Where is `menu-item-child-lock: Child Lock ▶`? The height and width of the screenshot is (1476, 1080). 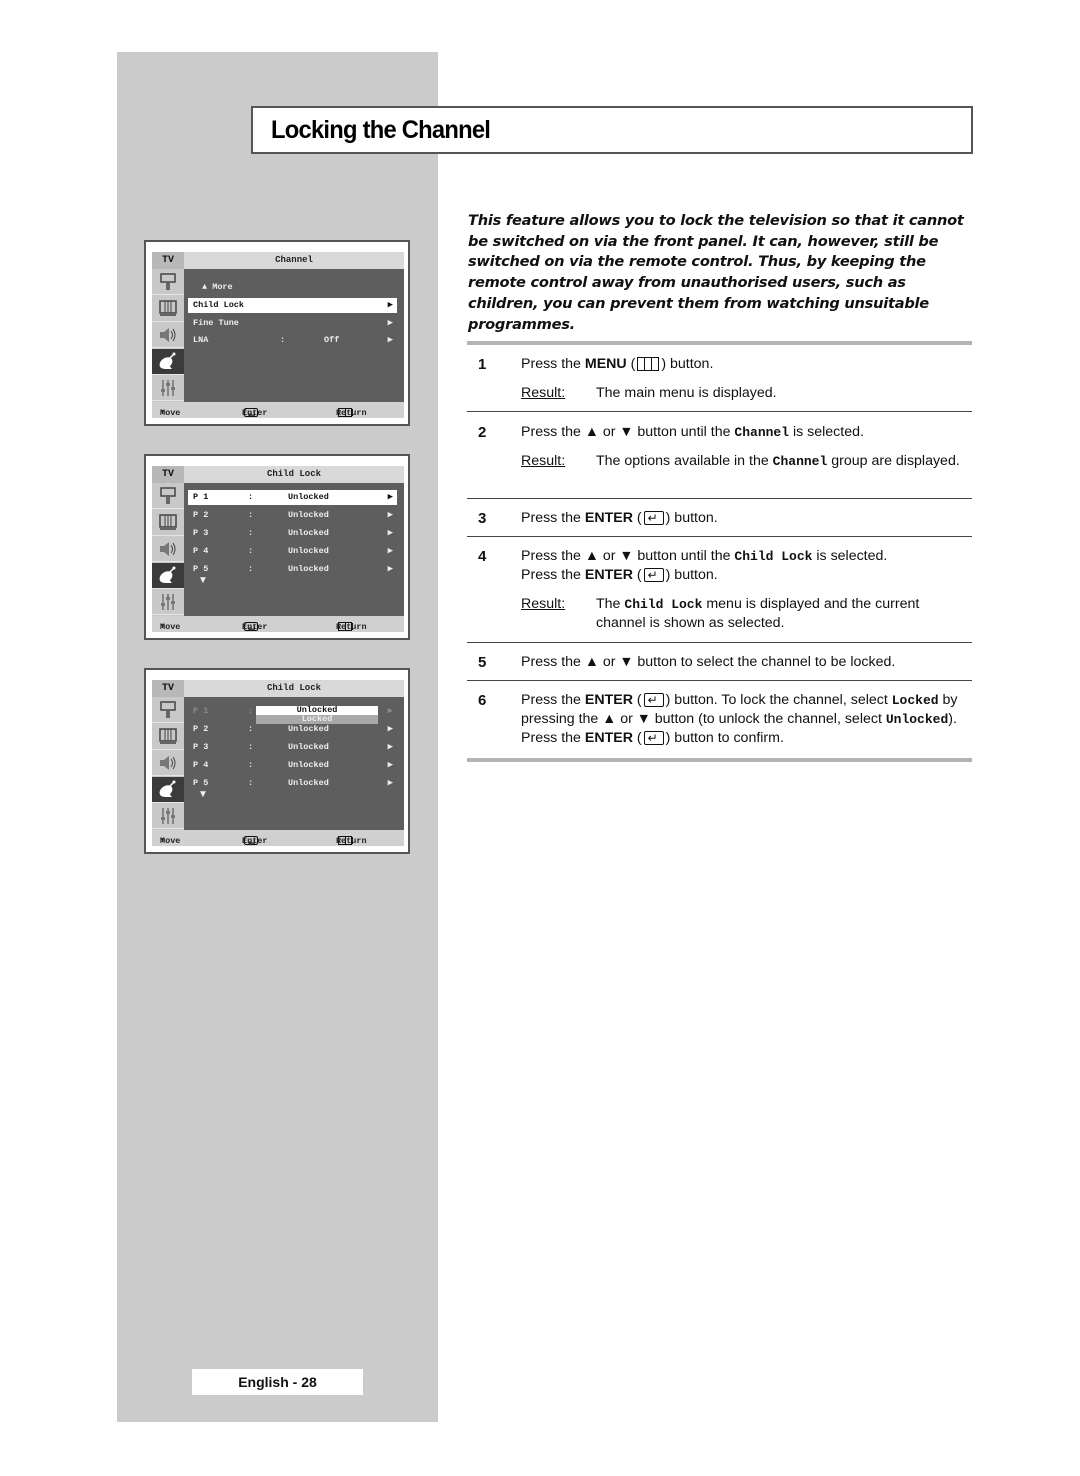 menu-item-child-lock: Child Lock ▶ is located at coordinates (292, 305).